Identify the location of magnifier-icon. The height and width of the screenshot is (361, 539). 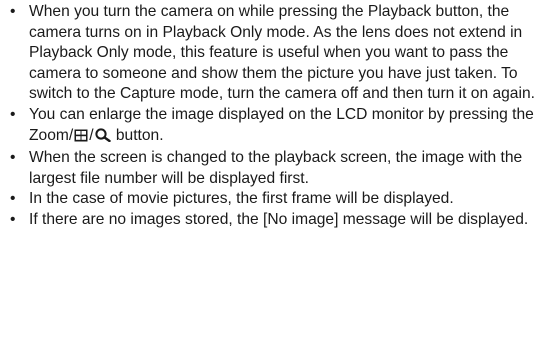
(102, 138).